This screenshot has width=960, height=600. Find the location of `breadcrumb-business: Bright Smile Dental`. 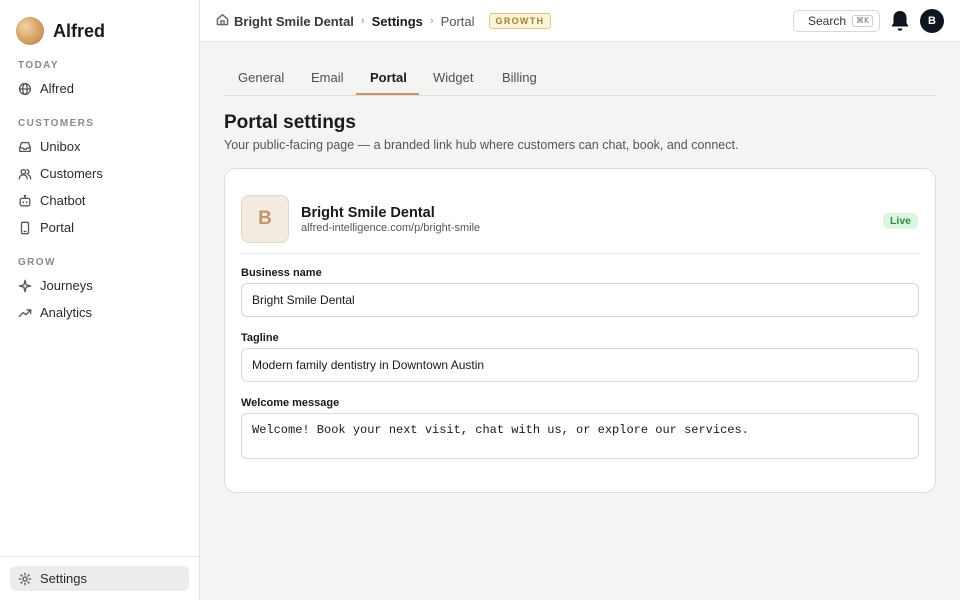

breadcrumb-business: Bright Smile Dental is located at coordinates (294, 21).